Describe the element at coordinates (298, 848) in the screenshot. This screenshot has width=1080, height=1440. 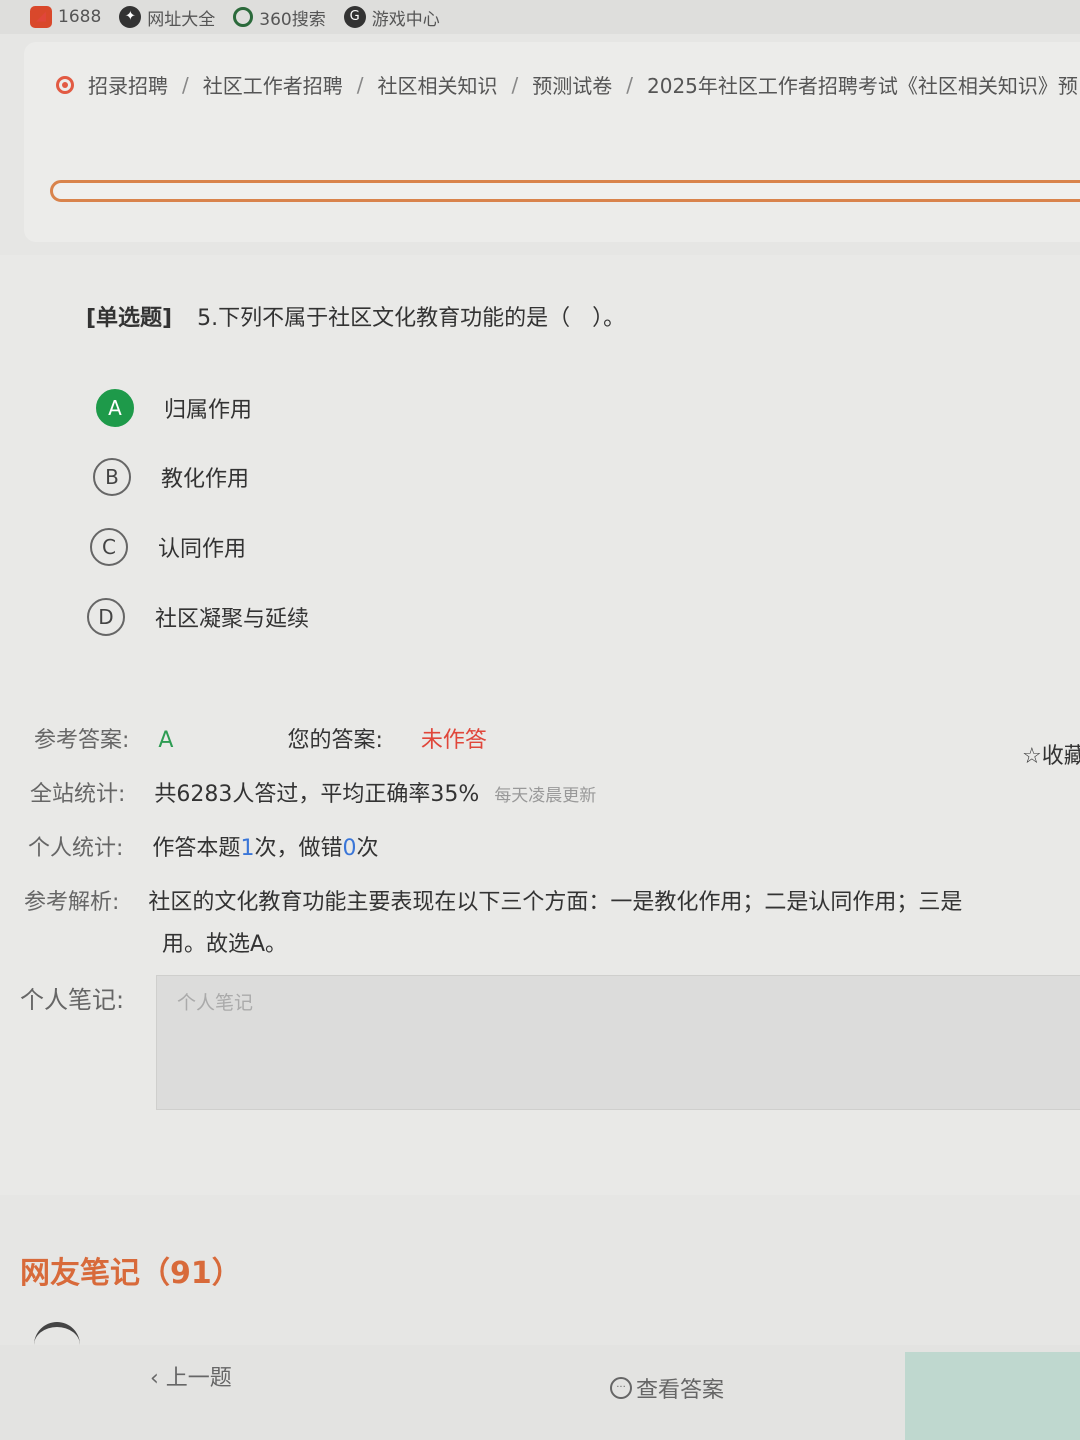
I see `personal-stats-mid: 次，做错` at that location.